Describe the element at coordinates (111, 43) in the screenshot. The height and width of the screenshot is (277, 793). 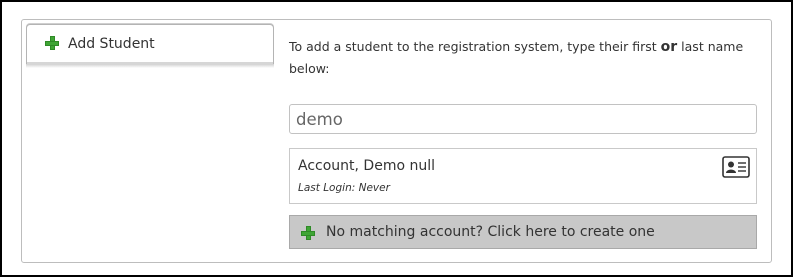
I see `tab-label: Add Student` at that location.